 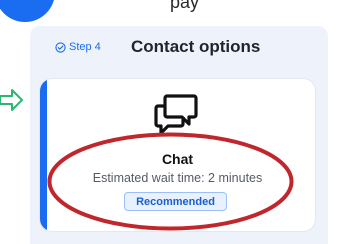 What do you see at coordinates (27, 11) in the screenshot?
I see `step-number-circle` at bounding box center [27, 11].